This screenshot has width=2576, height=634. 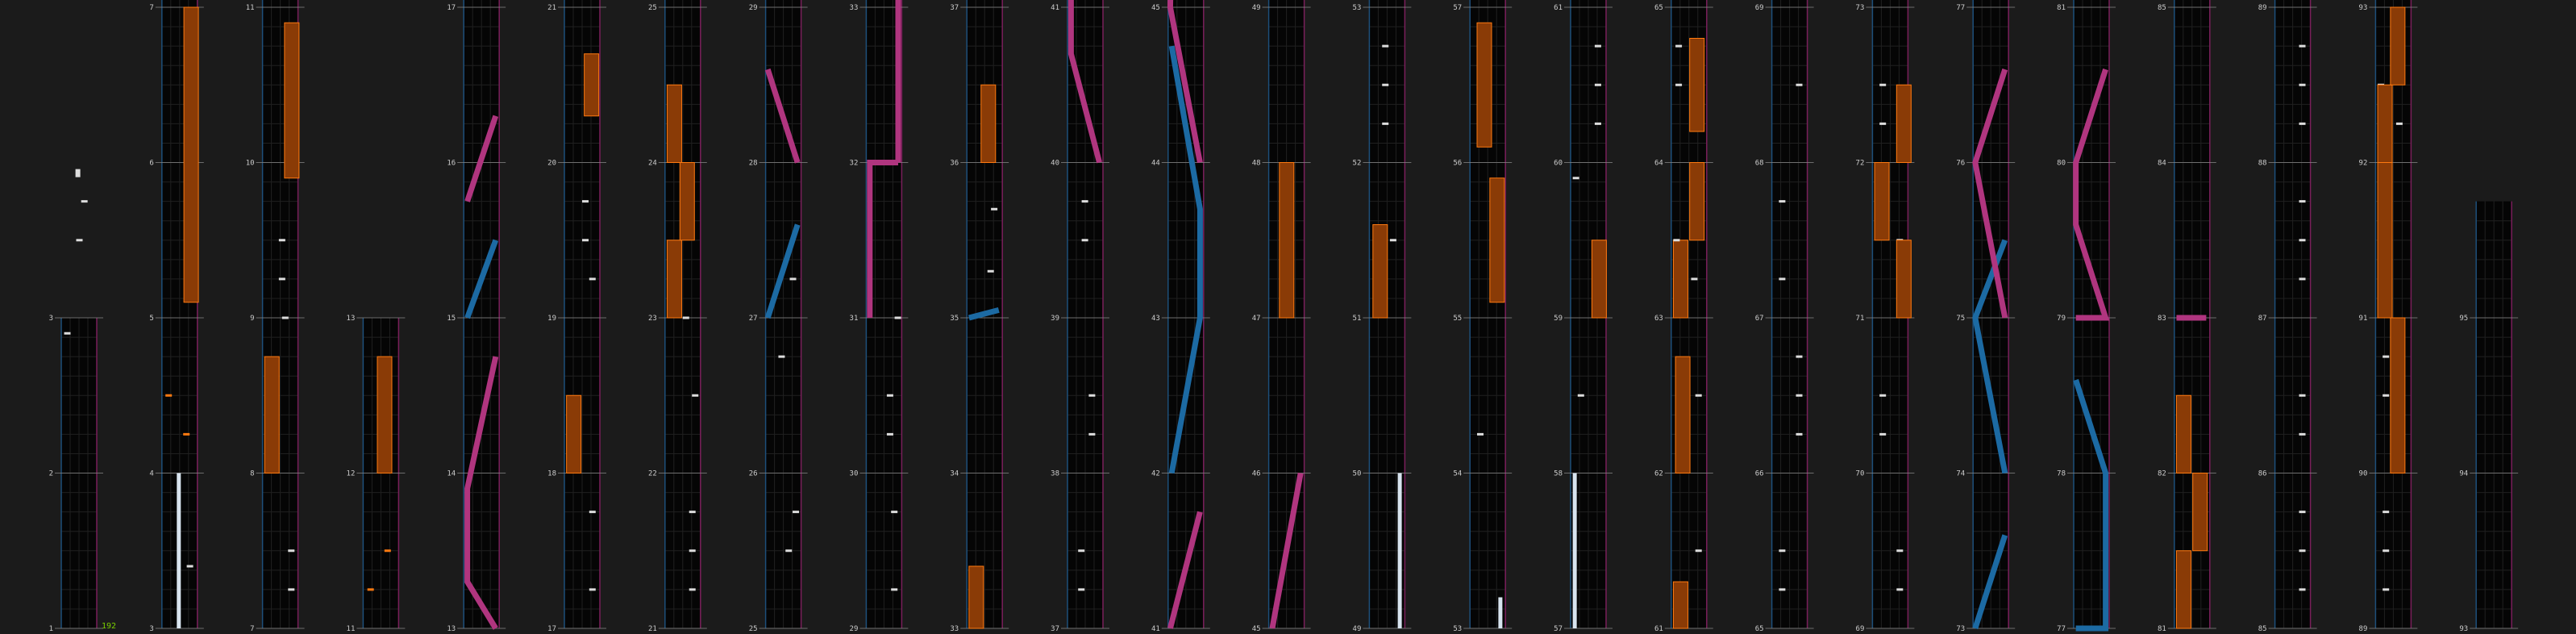 What do you see at coordinates (1457, 164) in the screenshot?
I see `measure-number: 56` at bounding box center [1457, 164].